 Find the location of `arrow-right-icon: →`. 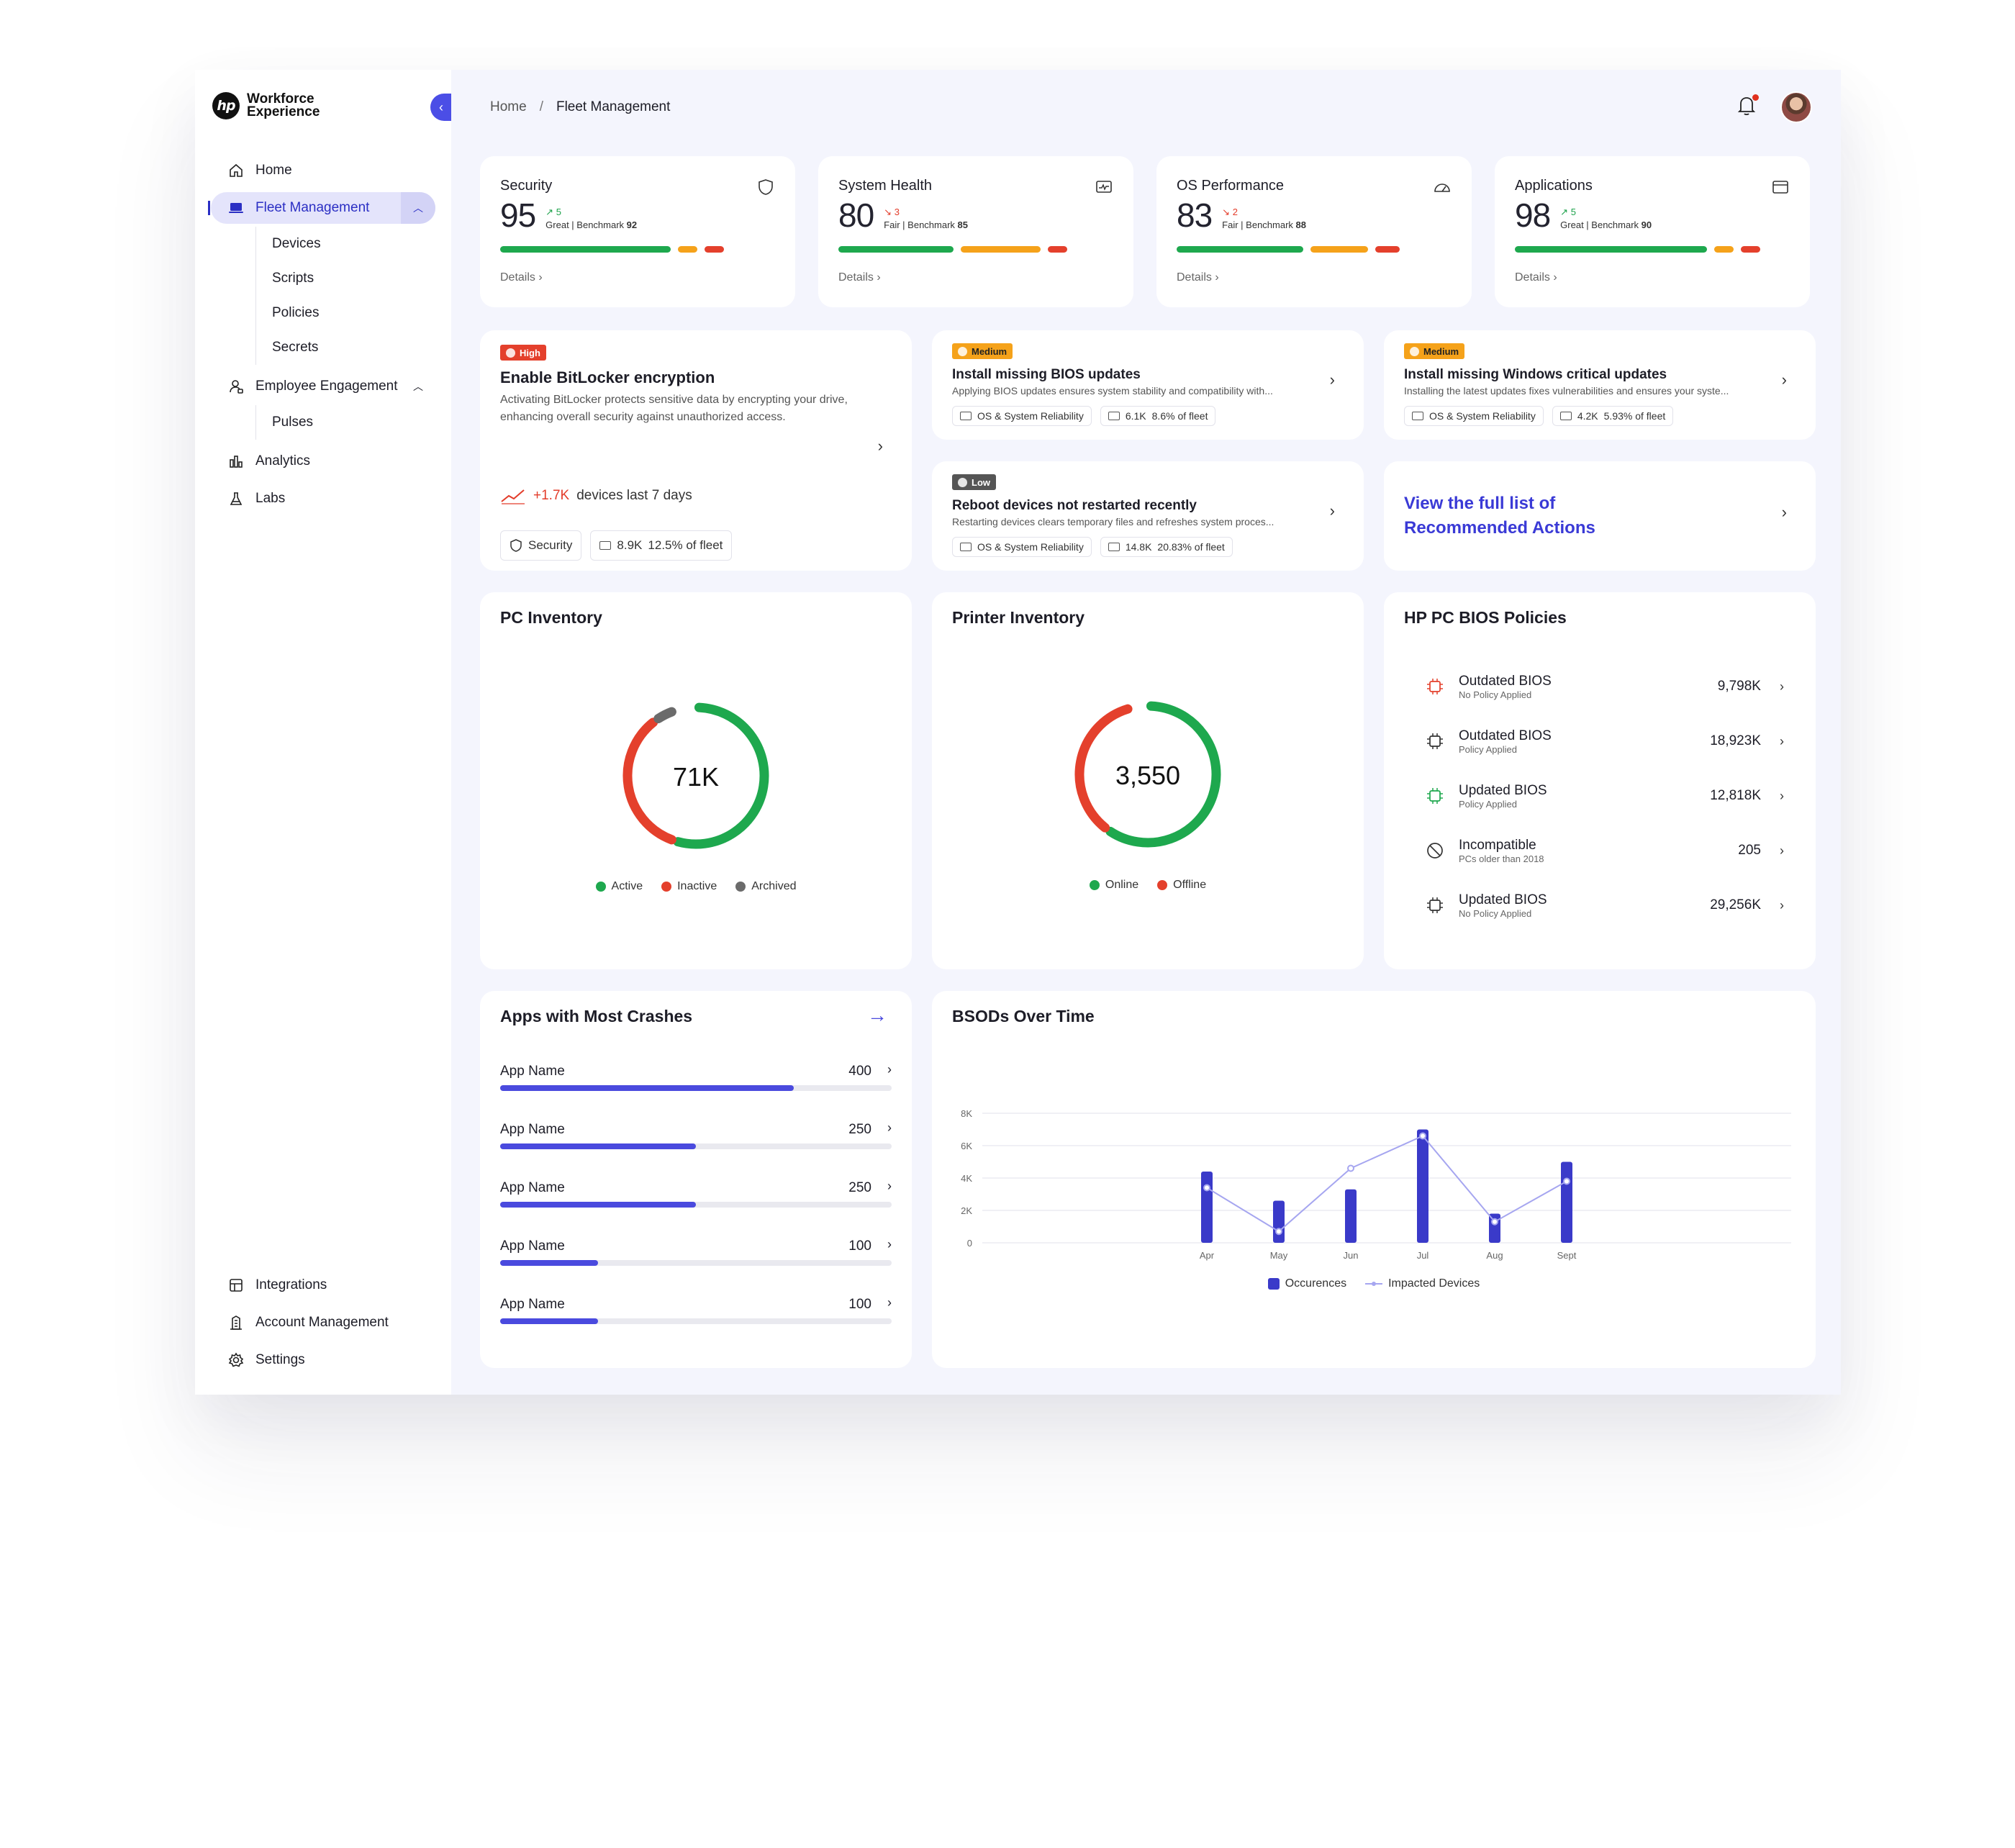

arrow-right-icon: → is located at coordinates (877, 1015).